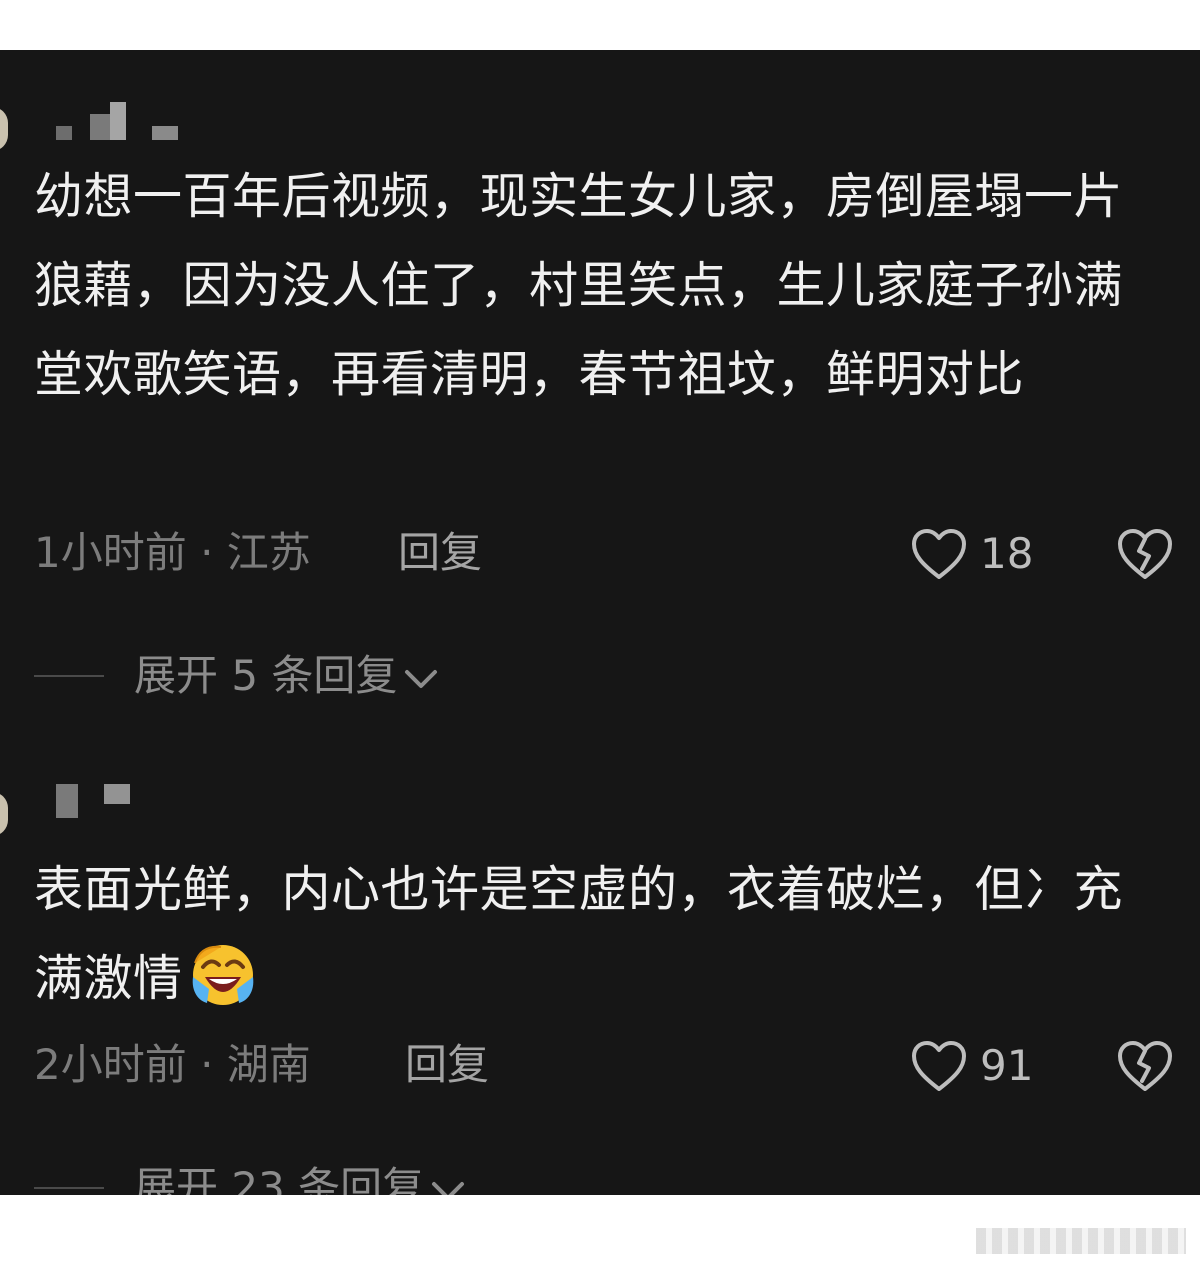  What do you see at coordinates (279, 1179) in the screenshot?
I see `expand-replies-label: 展开 23 条回复` at bounding box center [279, 1179].